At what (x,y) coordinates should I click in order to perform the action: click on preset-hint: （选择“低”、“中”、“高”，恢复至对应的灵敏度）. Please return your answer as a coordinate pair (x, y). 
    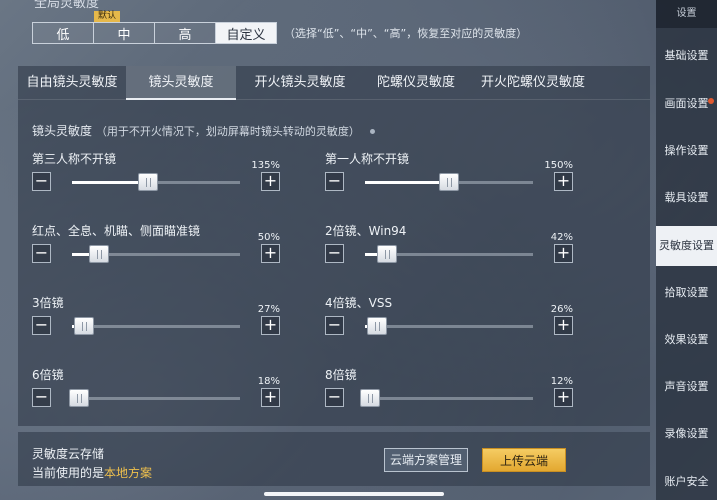
    Looking at the image, I should click on (406, 33).